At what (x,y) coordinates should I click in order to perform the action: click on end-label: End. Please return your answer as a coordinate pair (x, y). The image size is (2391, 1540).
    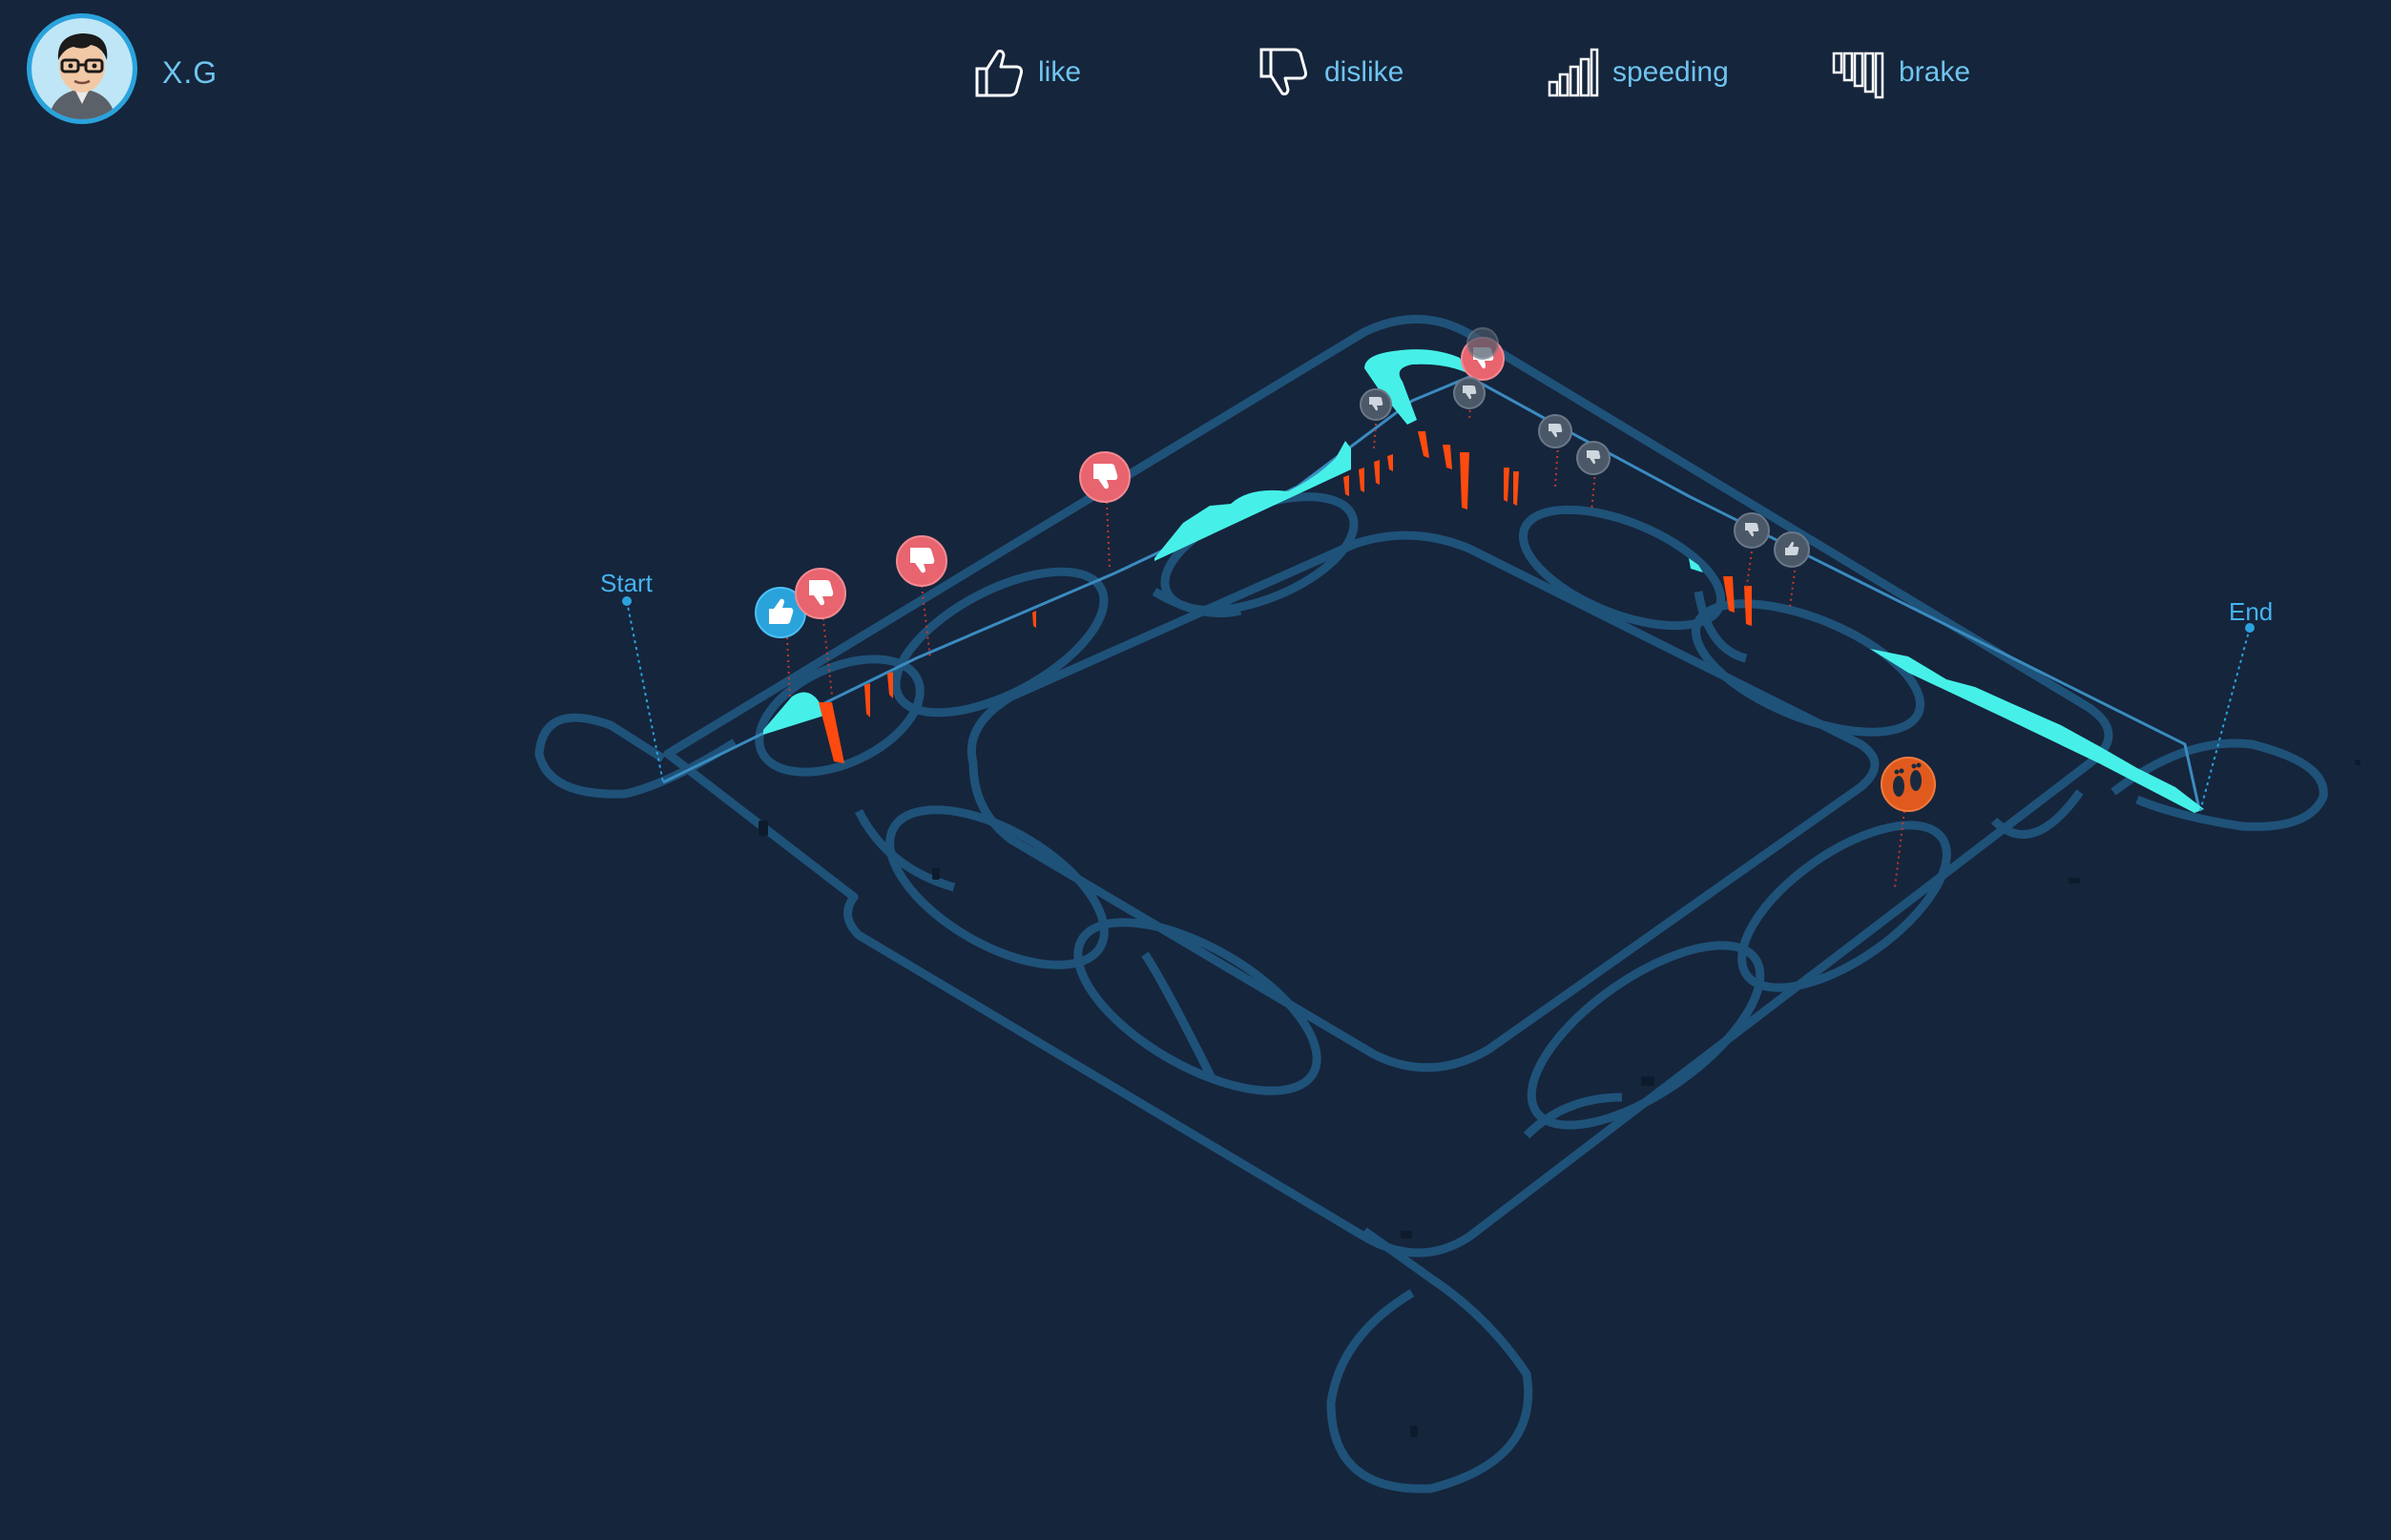
    Looking at the image, I should click on (2251, 612).